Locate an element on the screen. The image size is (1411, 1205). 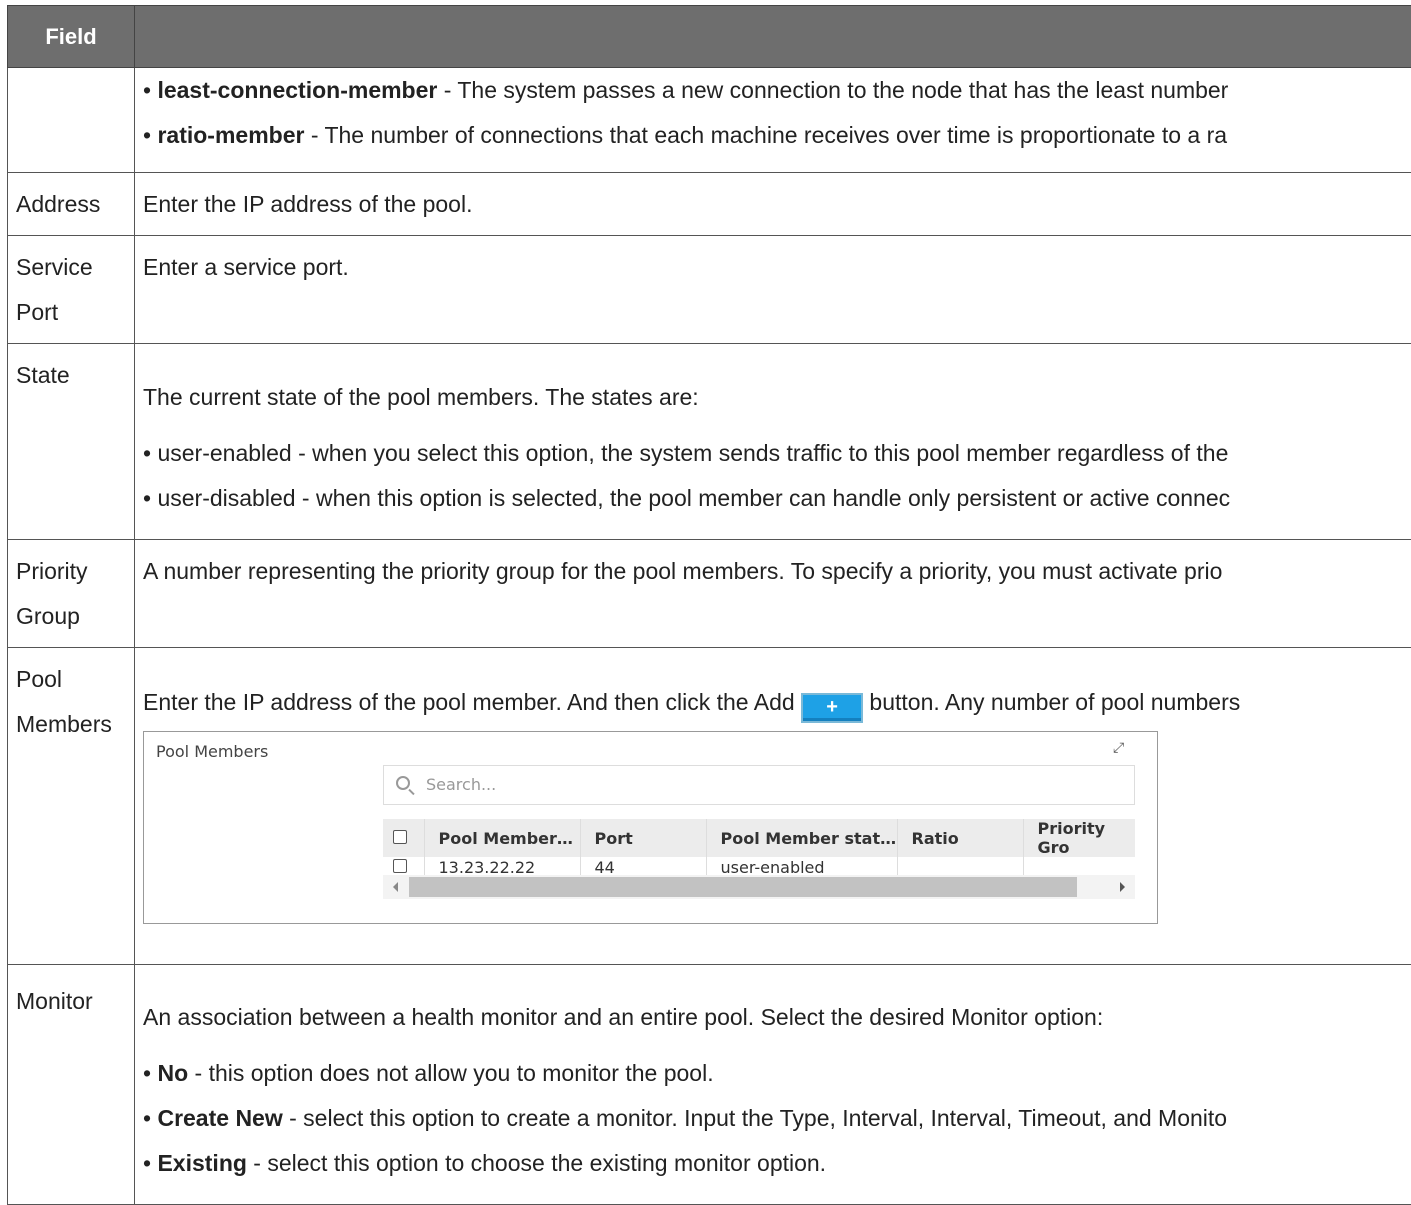
widget-title: Pool Members is located at coordinates (212, 751).